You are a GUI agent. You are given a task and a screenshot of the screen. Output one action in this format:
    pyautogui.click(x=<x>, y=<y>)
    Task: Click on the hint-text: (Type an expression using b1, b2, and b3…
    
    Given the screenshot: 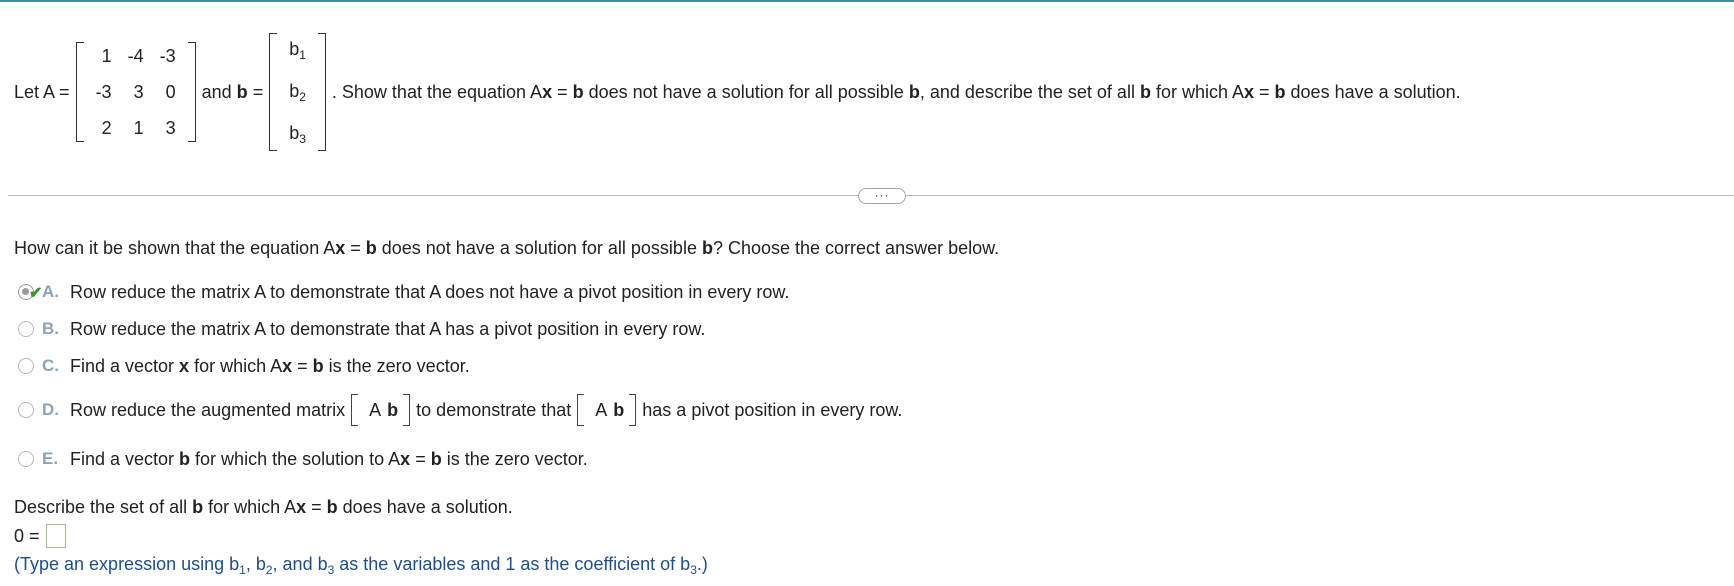 What is the action you would take?
    pyautogui.click(x=361, y=565)
    